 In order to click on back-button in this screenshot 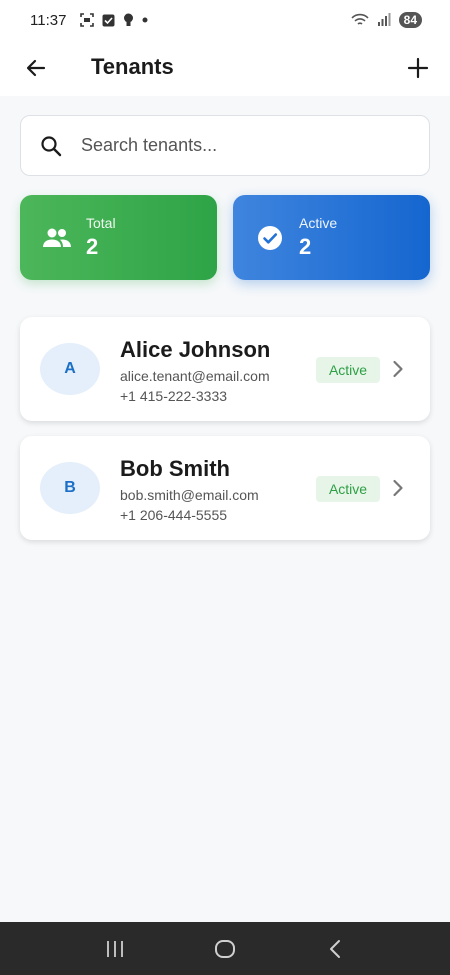, I will do `click(36, 68)`.